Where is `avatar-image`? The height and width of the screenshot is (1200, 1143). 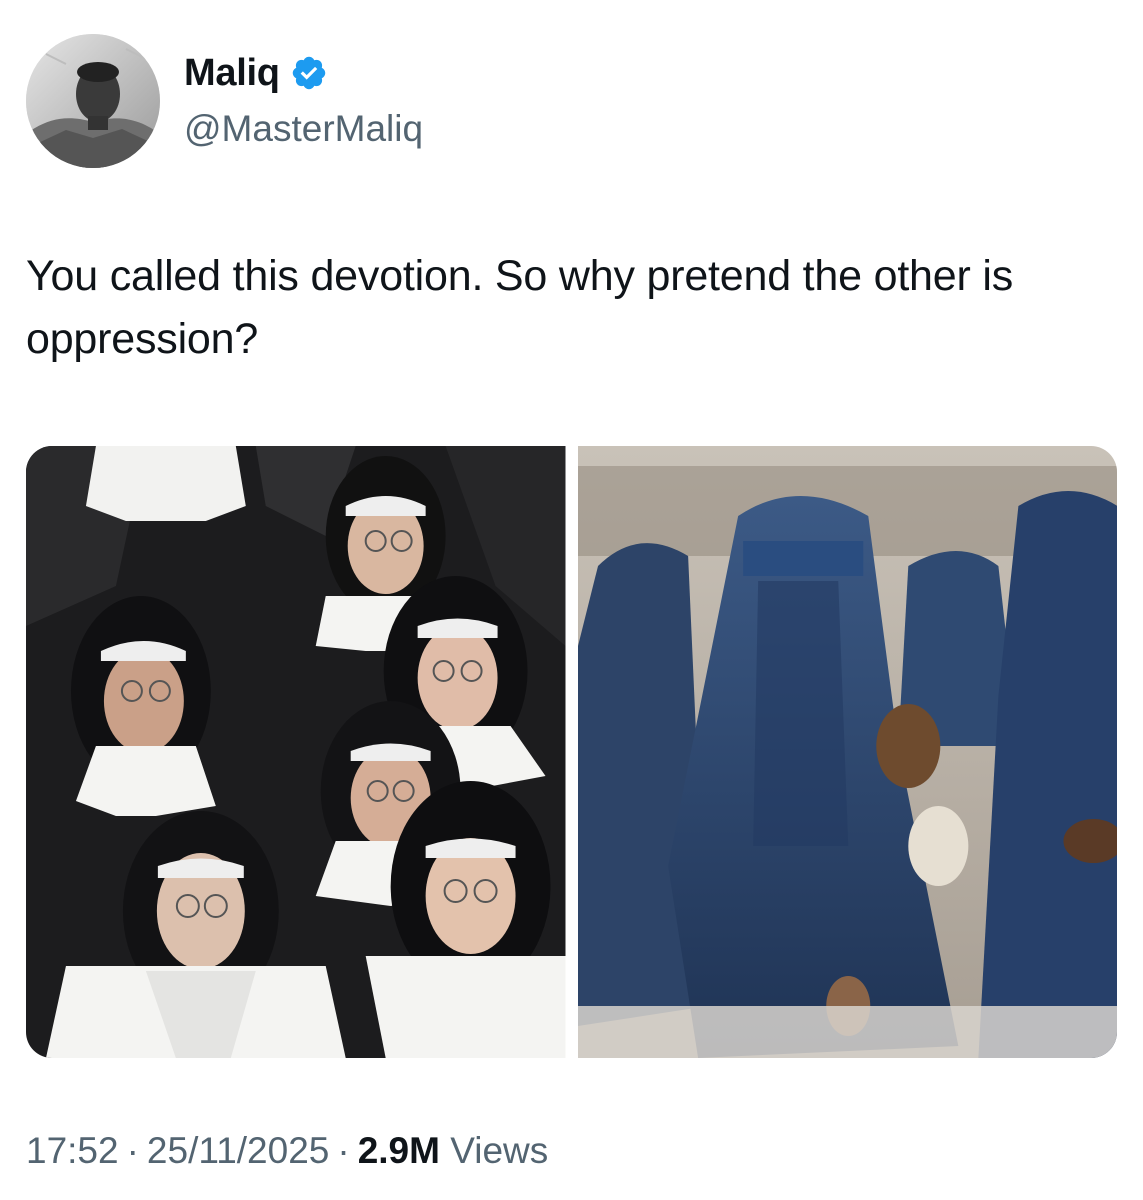 avatar-image is located at coordinates (93, 101).